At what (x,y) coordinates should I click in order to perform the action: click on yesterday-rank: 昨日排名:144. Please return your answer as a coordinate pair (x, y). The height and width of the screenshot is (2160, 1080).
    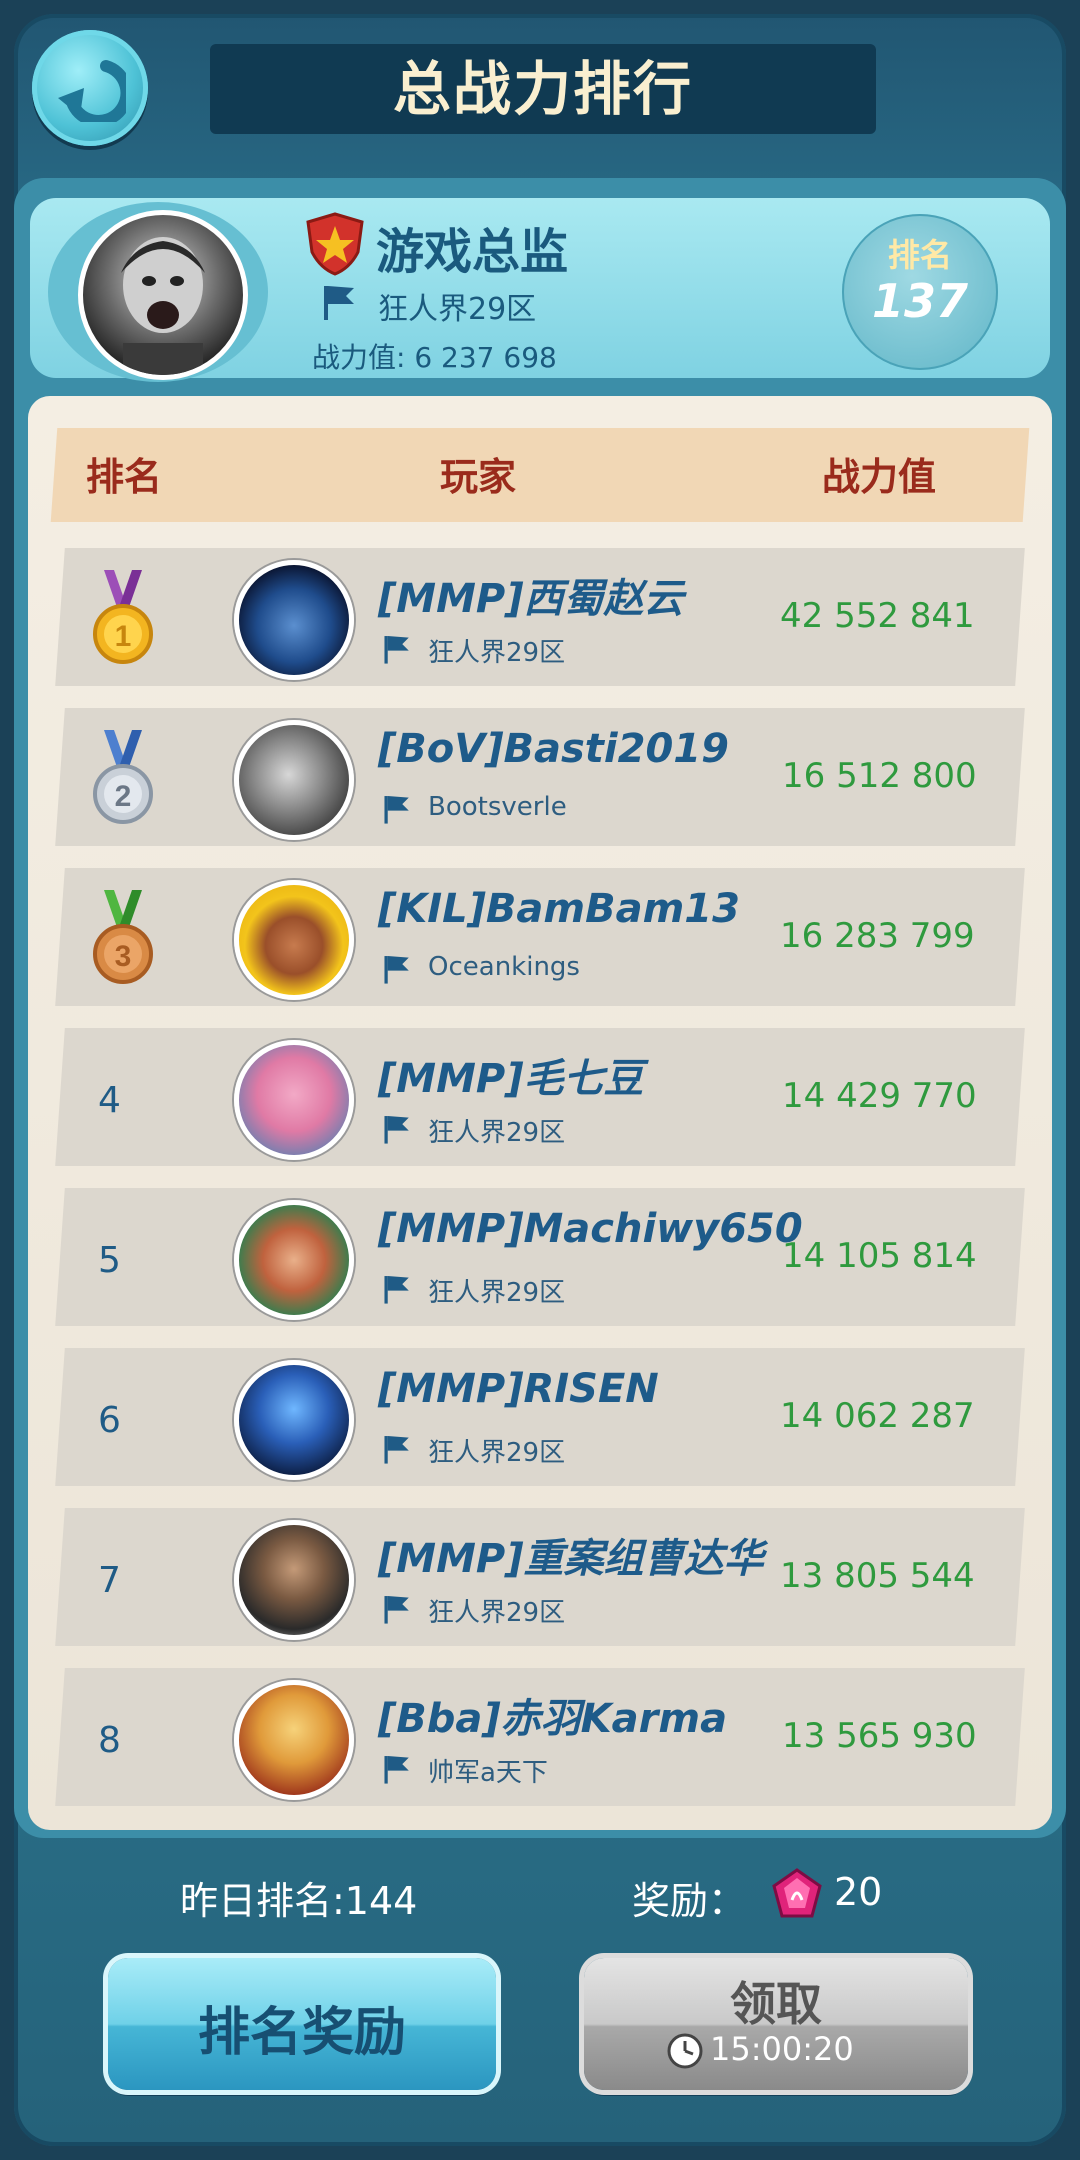
    Looking at the image, I should click on (299, 1901).